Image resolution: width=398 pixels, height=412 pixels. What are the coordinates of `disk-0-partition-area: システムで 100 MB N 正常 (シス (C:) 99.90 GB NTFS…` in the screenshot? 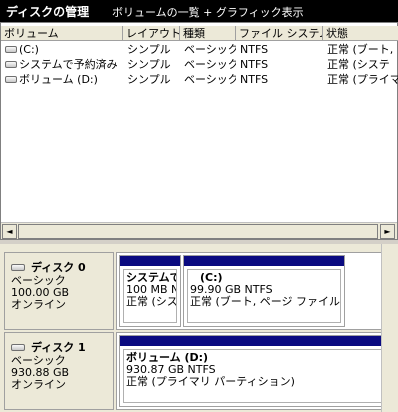 It's located at (255, 291).